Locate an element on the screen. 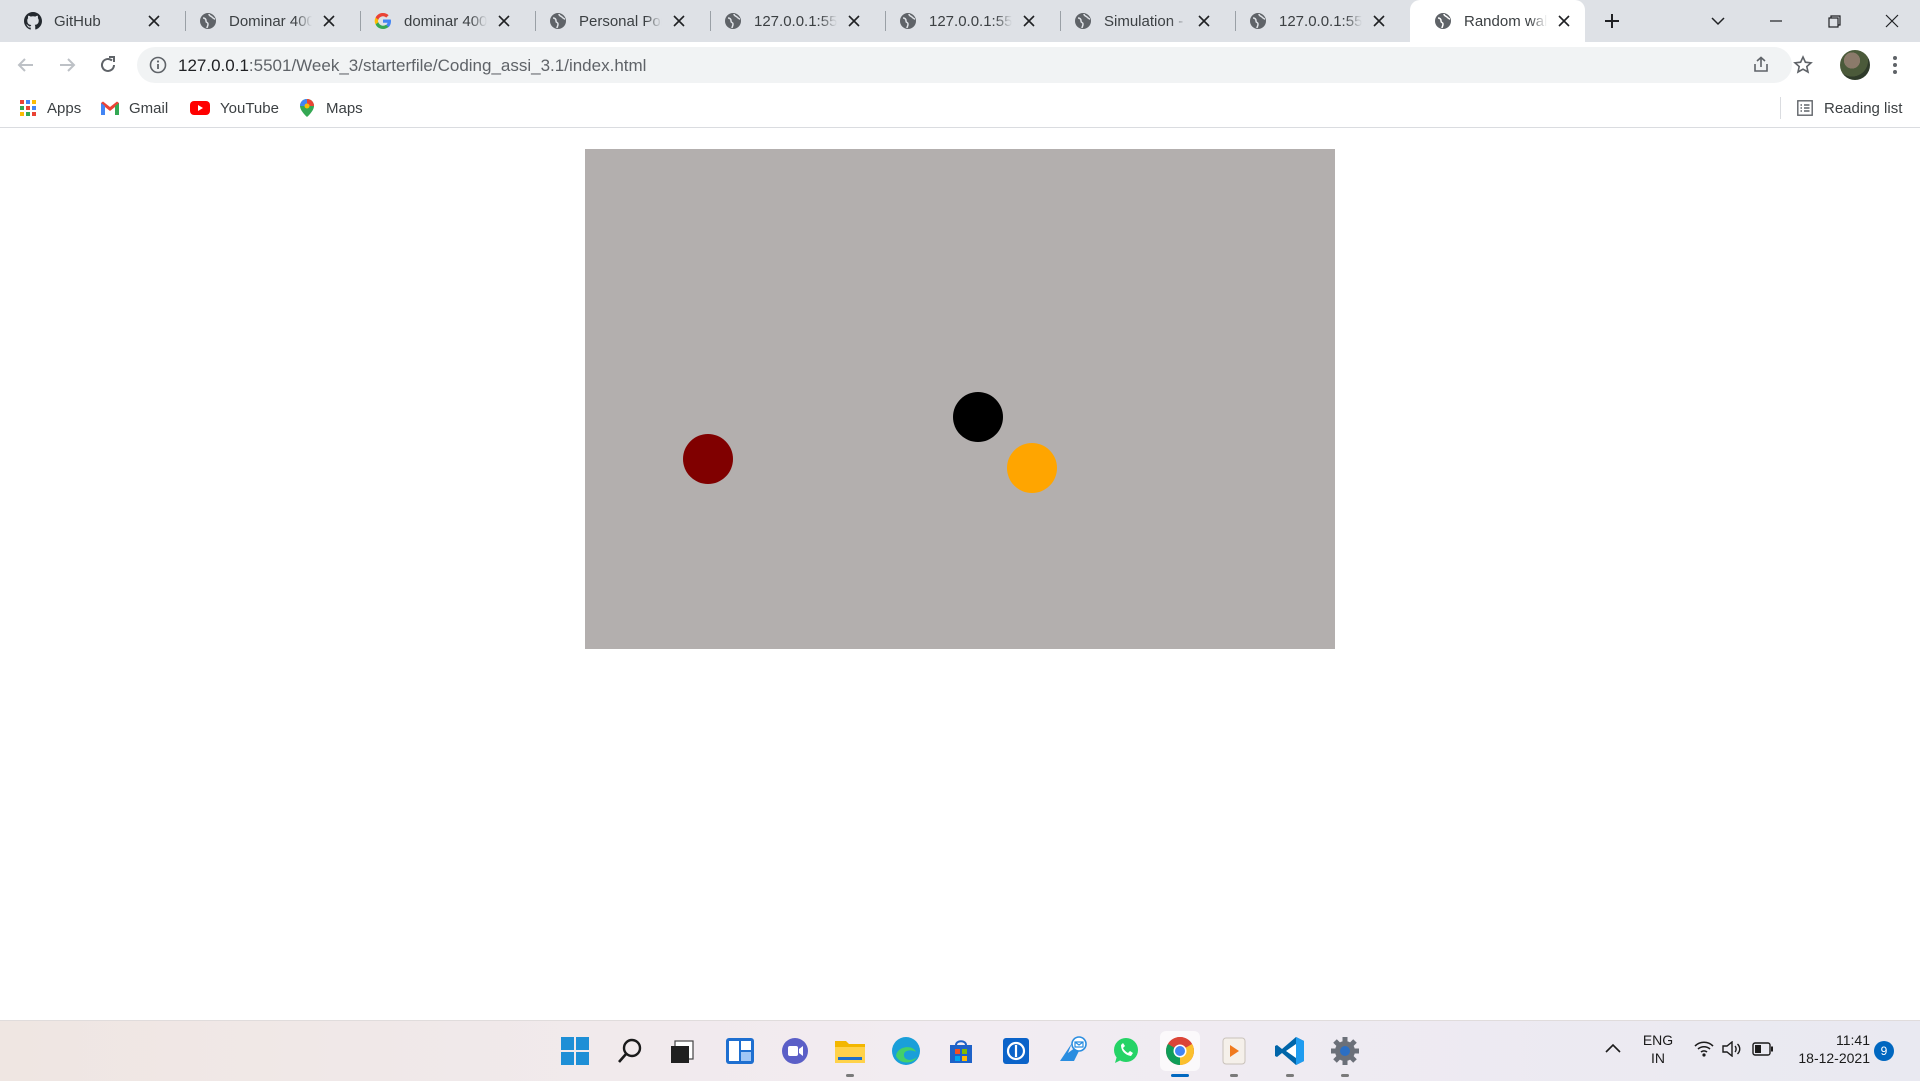 The image size is (1920, 1081). mail-icon is located at coordinates (1072, 1051).